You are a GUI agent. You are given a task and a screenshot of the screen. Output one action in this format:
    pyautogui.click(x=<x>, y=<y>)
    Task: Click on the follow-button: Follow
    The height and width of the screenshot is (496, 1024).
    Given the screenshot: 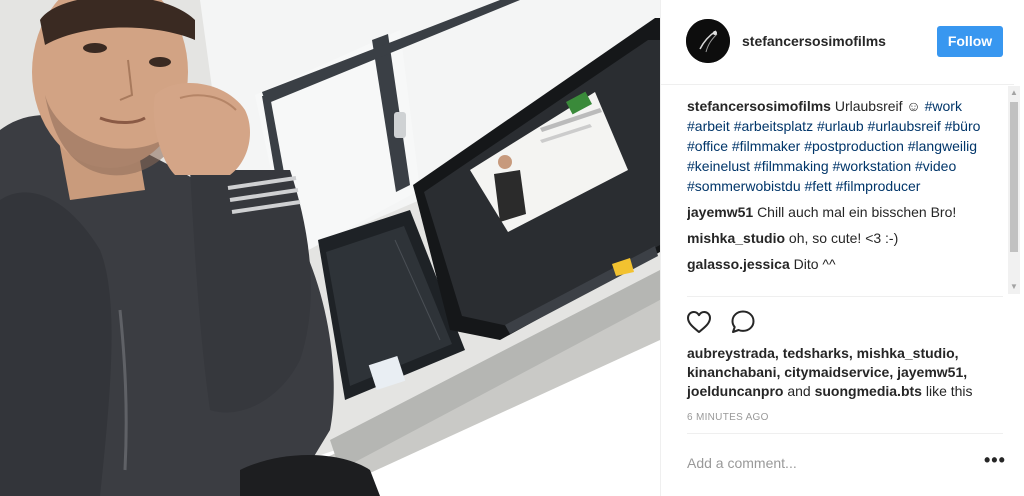 What is the action you would take?
    pyautogui.click(x=970, y=41)
    